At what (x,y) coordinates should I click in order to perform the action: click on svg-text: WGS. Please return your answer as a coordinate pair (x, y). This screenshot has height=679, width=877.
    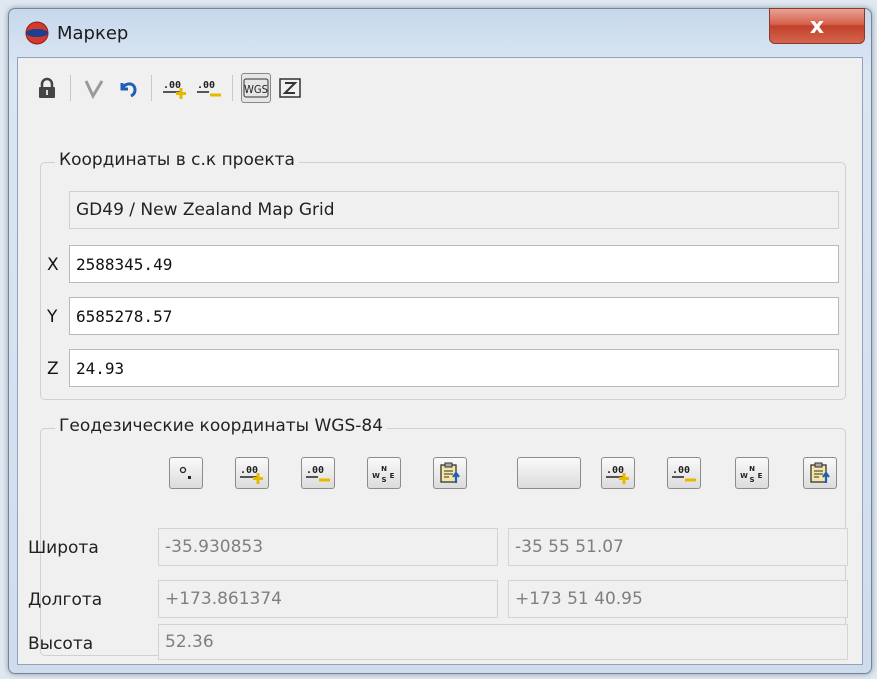
    Looking at the image, I should click on (256, 89).